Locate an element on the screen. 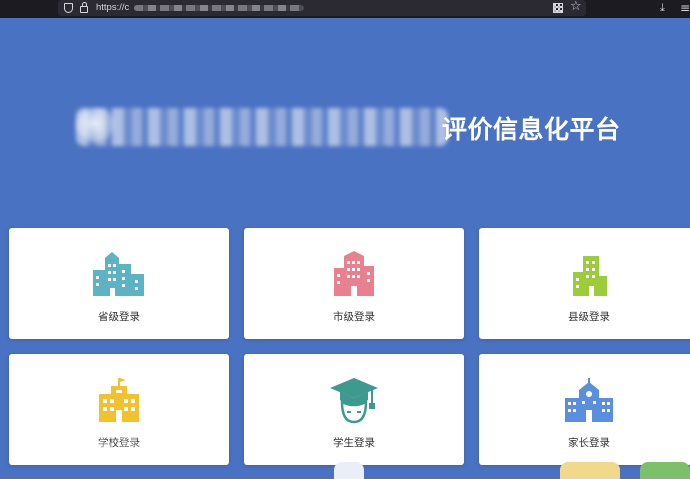  city-login-label: 市级登录 is located at coordinates (354, 317).